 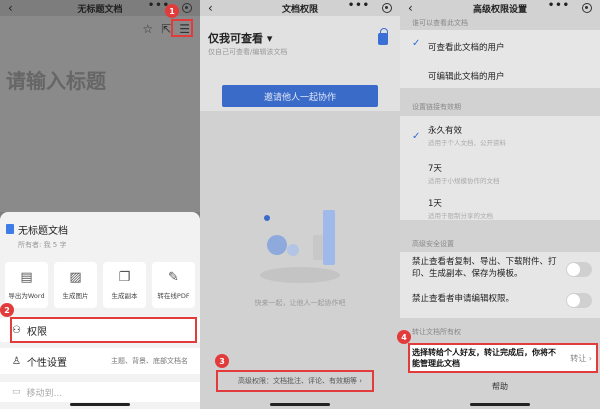 What do you see at coordinates (466, 47) in the screenshot?
I see `option-viewers: 可查看此文档的用户` at bounding box center [466, 47].